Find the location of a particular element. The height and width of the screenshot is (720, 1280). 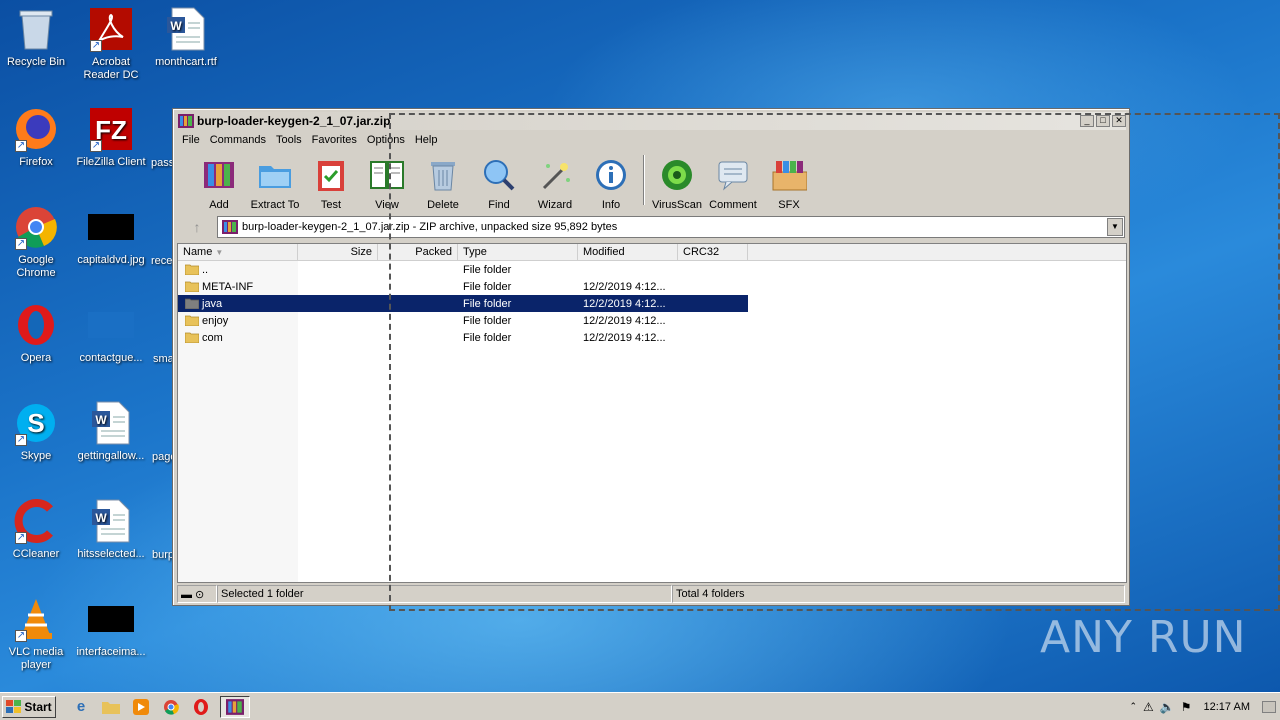

recycle-bin-icon is located at coordinates (36, 29).